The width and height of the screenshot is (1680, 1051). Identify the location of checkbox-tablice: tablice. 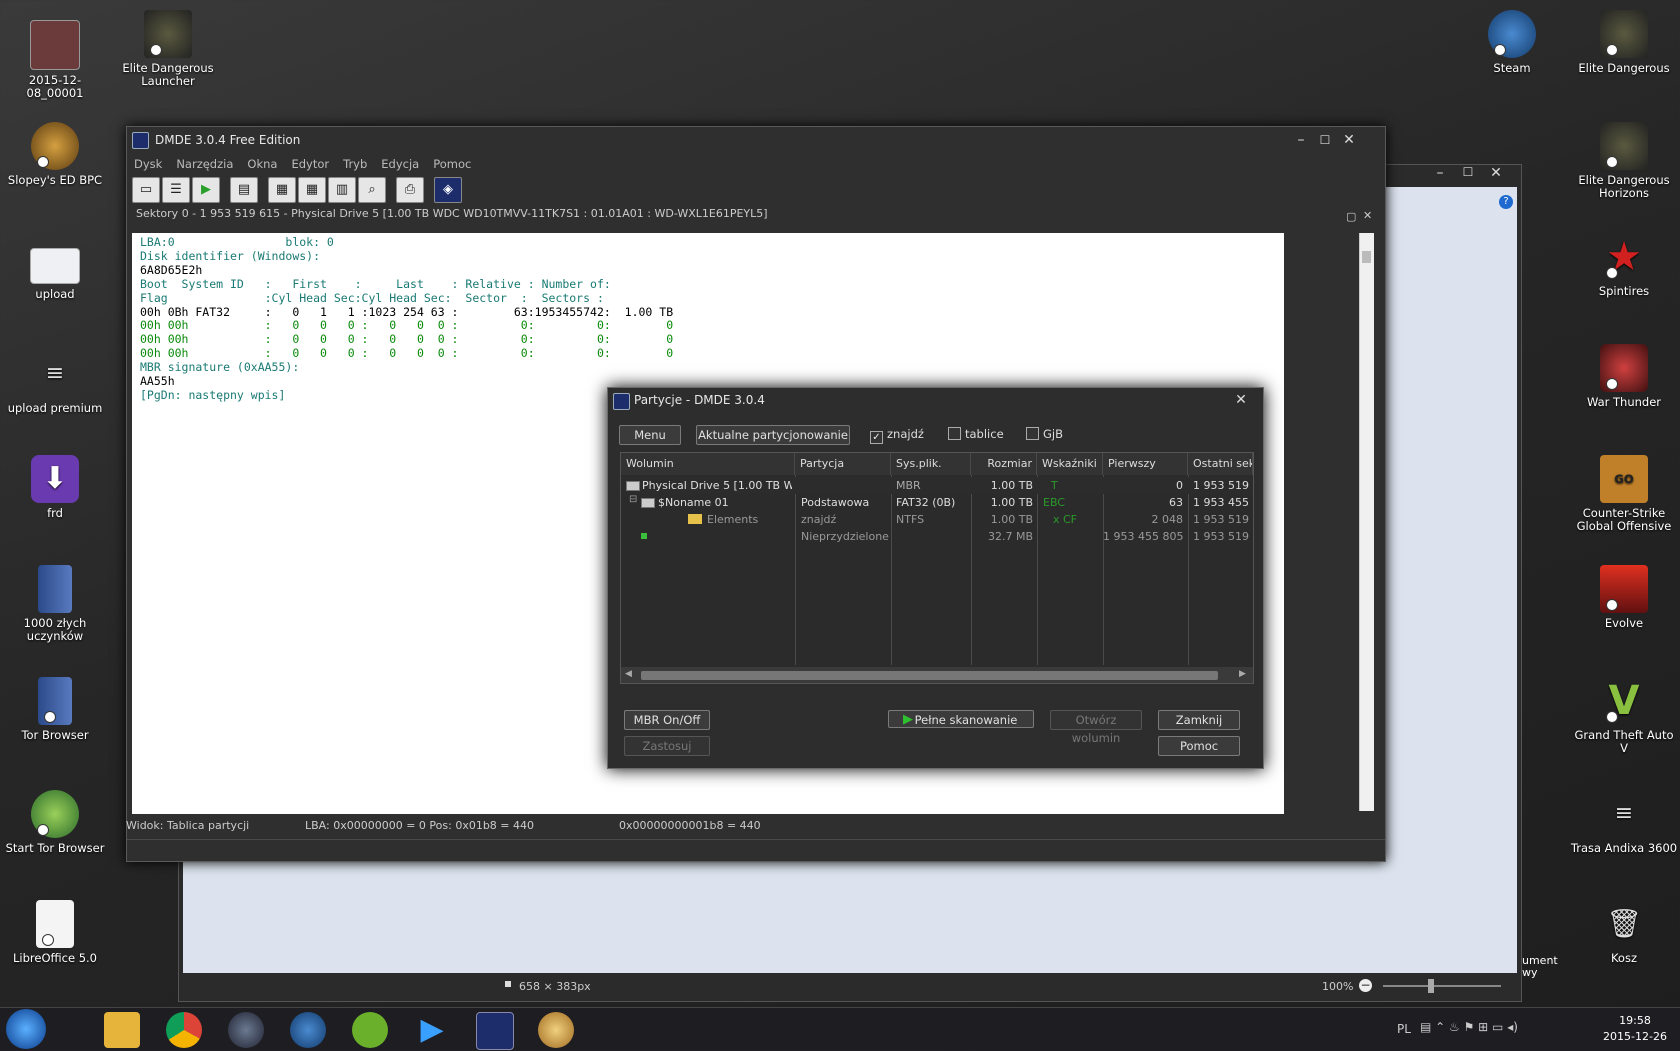
(976, 434).